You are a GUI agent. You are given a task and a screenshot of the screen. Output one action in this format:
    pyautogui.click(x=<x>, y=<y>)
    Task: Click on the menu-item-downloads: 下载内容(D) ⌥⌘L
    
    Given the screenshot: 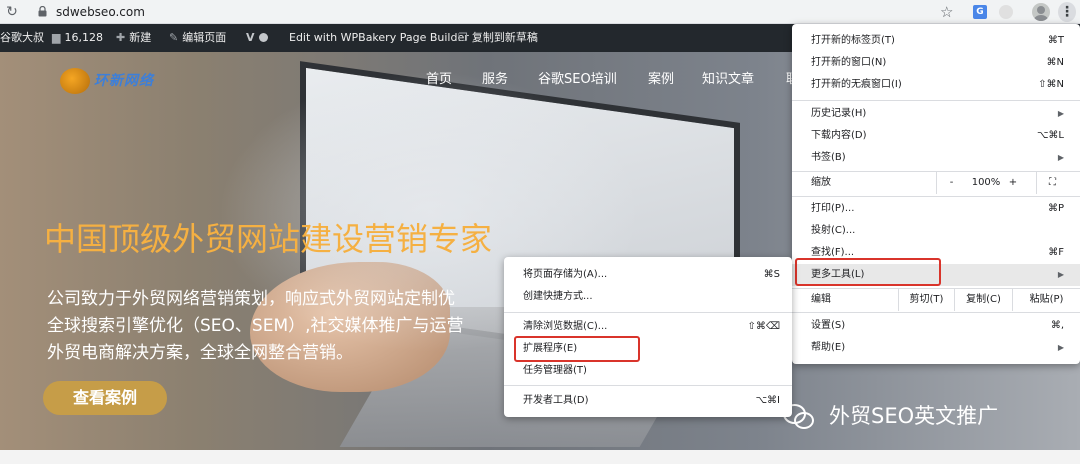 What is the action you would take?
    pyautogui.click(x=936, y=136)
    